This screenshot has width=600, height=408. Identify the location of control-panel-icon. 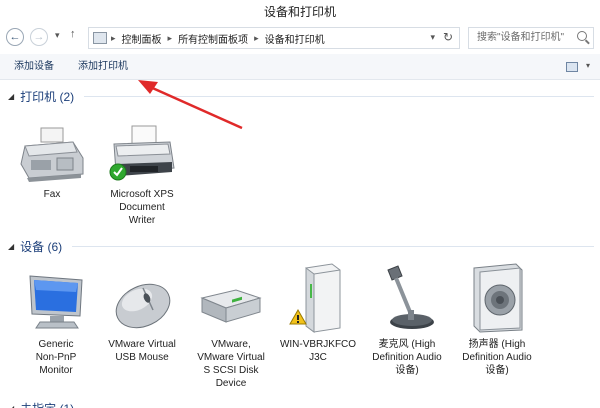
(100, 38).